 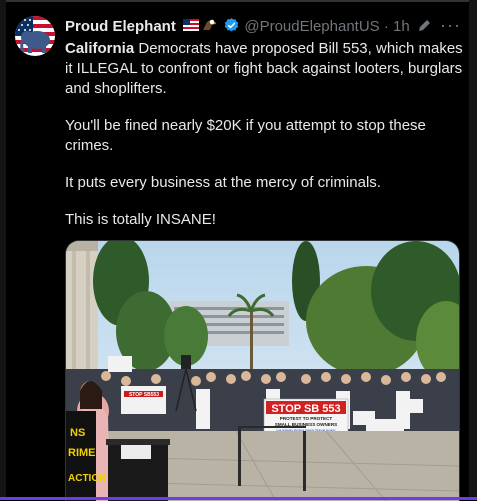 What do you see at coordinates (35, 36) in the screenshot?
I see `avatar` at bounding box center [35, 36].